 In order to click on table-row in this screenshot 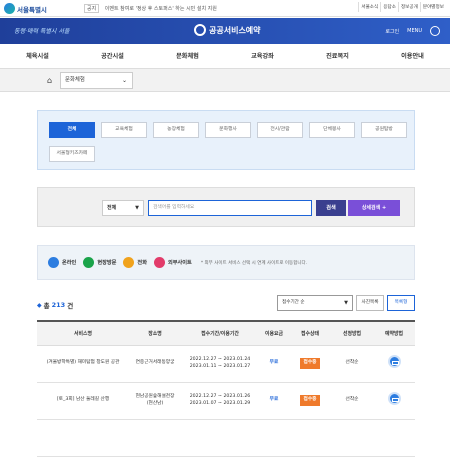, I will do `click(226, 438)`.